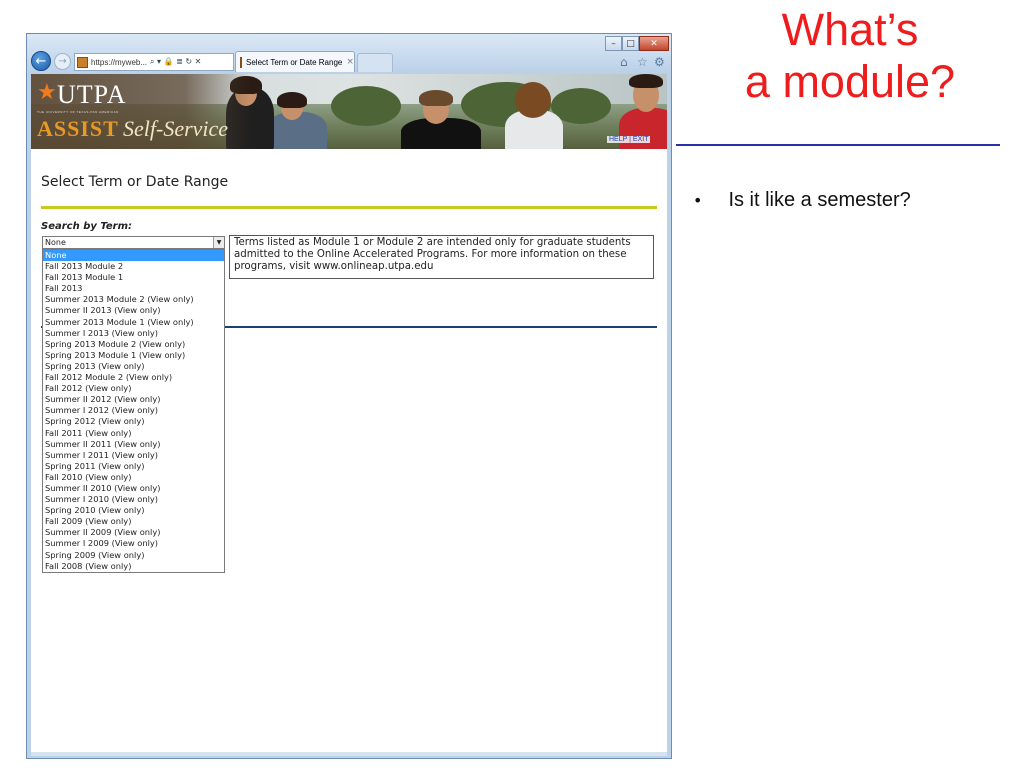 This screenshot has width=1024, height=768. What do you see at coordinates (133, 532) in the screenshot?
I see `term-option: Summer II 2009 (View only)` at bounding box center [133, 532].